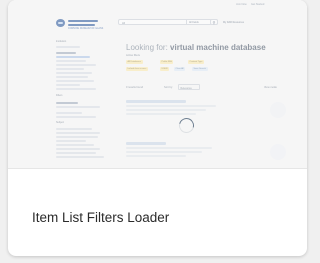 The image size is (320, 263). What do you see at coordinates (134, 62) in the screenshot?
I see `filter-chip: All Databases` at bounding box center [134, 62].